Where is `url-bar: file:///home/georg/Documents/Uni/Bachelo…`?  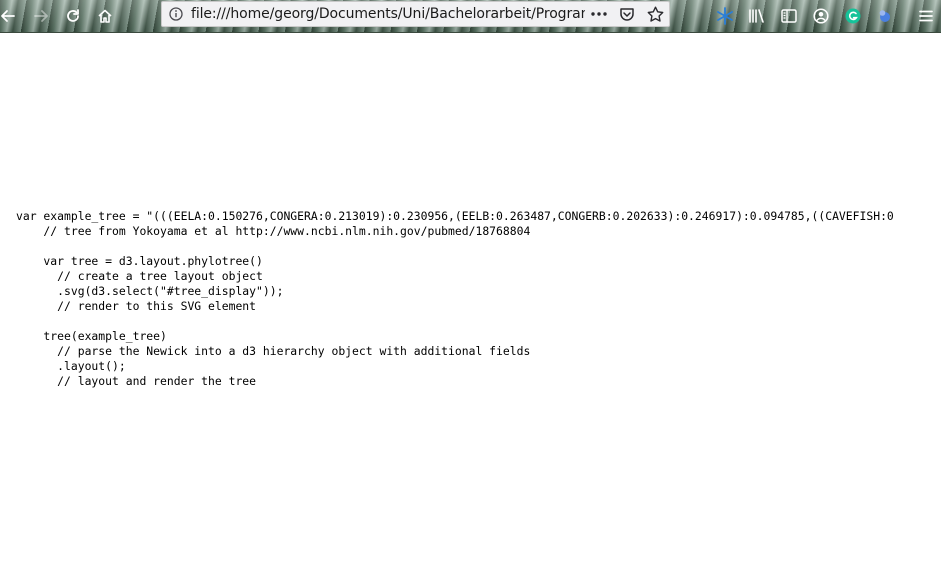
url-bar: file:///home/georg/Documents/Uni/Bachelo… is located at coordinates (415, 14).